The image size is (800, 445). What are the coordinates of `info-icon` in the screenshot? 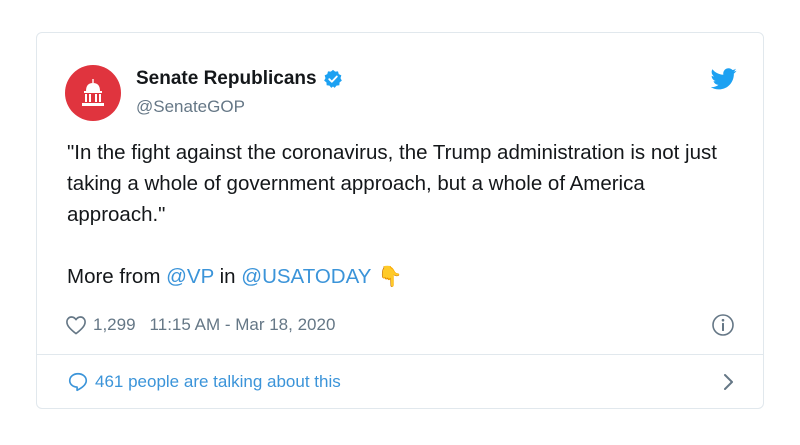 It's located at (723, 325).